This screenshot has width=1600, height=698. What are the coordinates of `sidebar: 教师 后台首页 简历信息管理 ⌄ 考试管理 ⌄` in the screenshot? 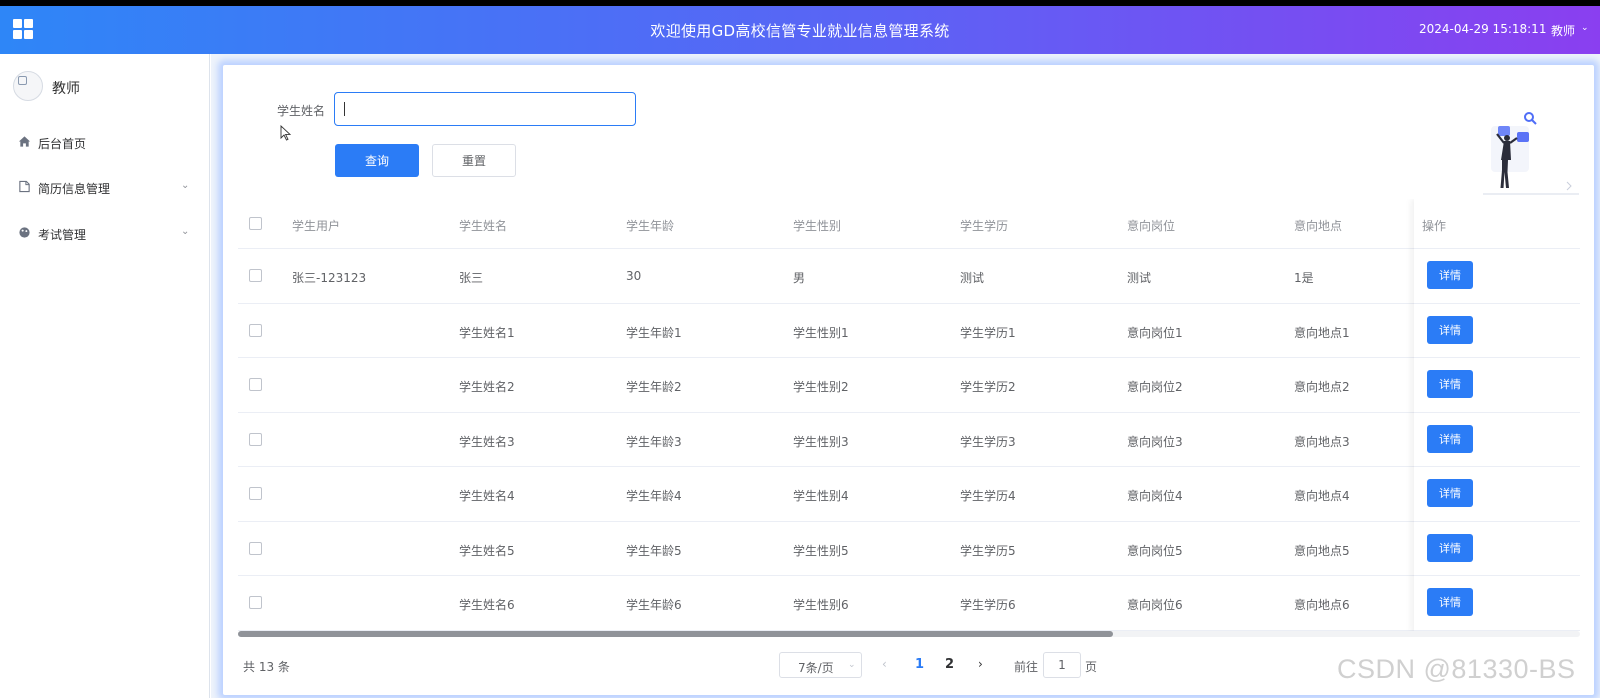 It's located at (105, 376).